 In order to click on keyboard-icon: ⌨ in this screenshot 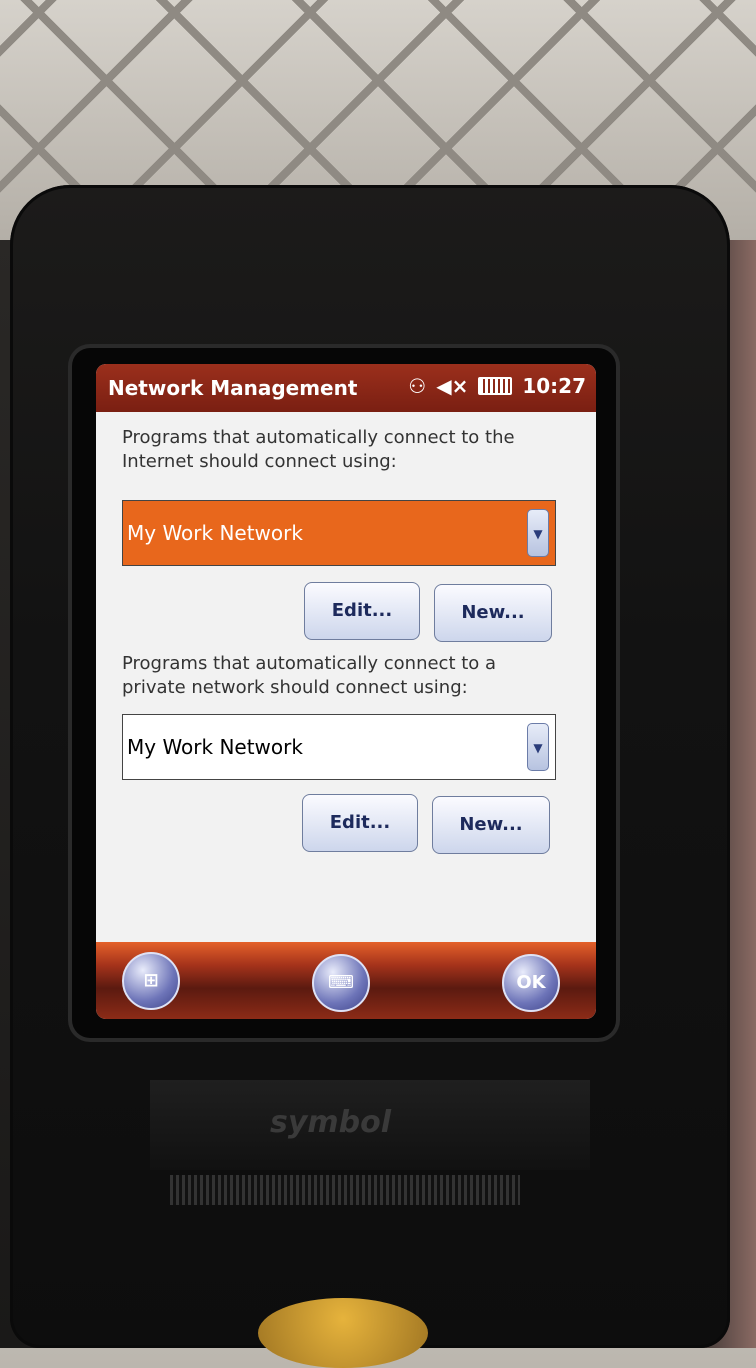, I will do `click(341, 983)`.